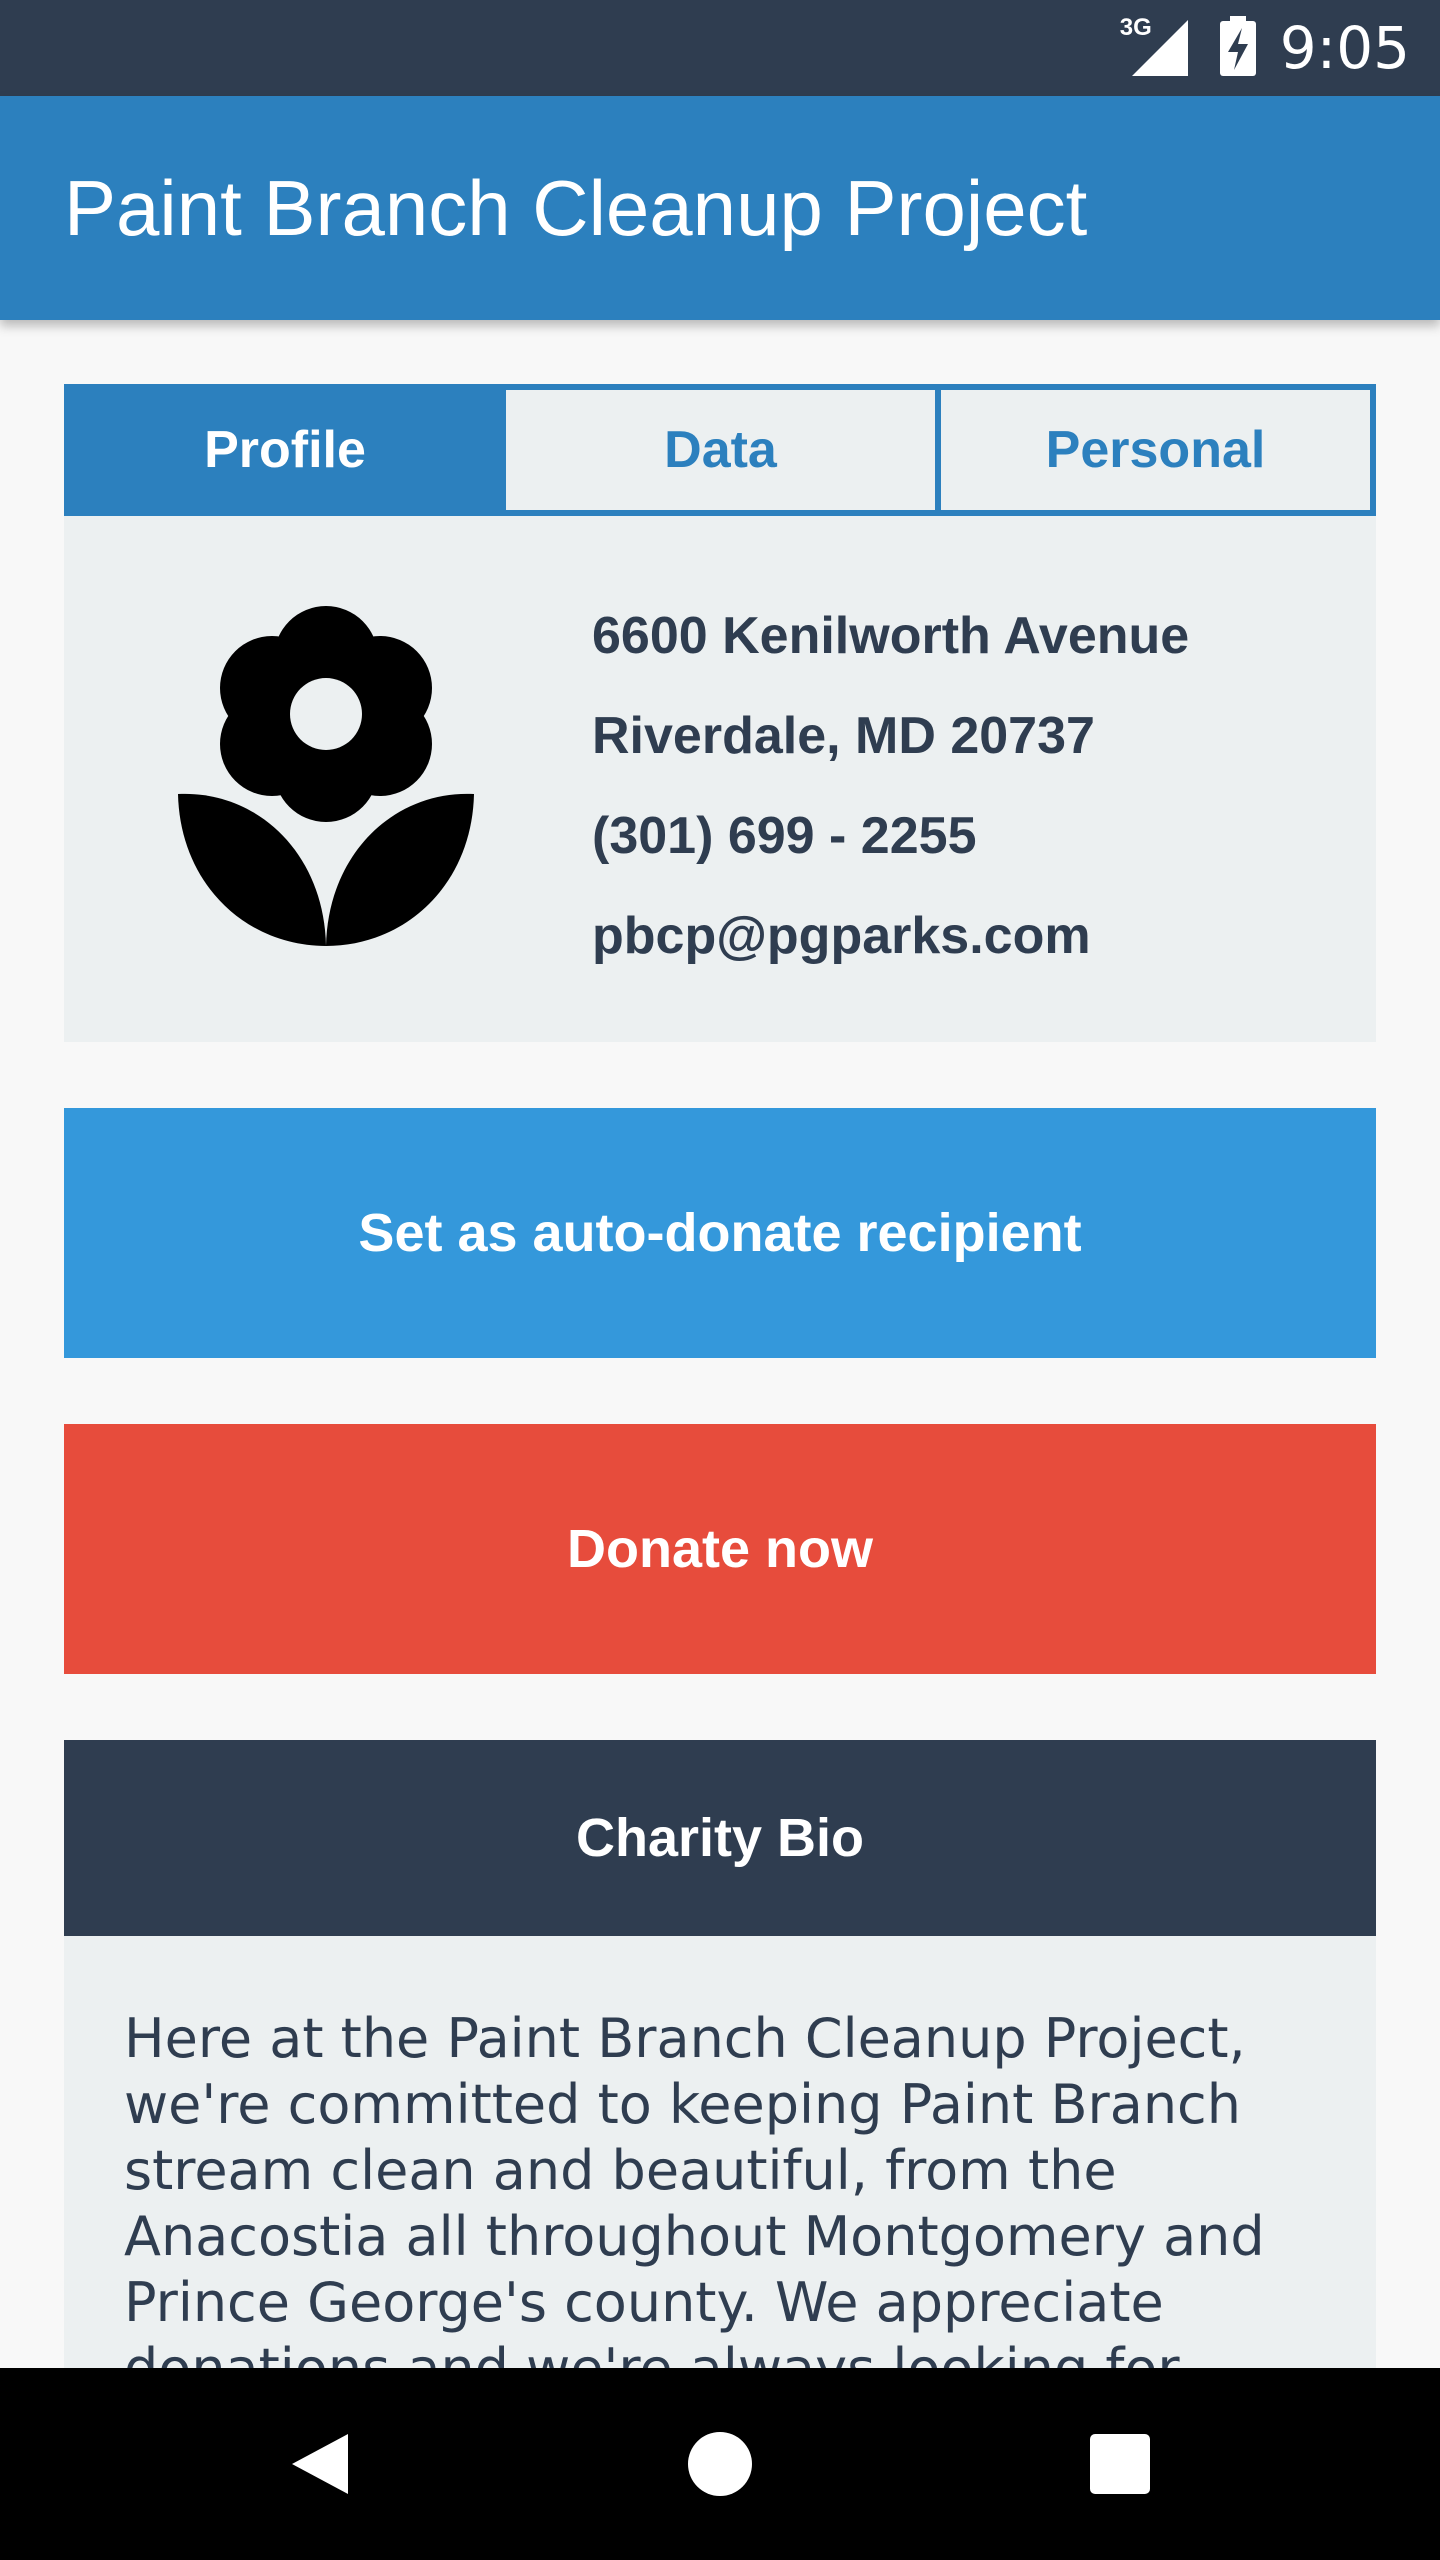 Image resolution: width=1440 pixels, height=2560 pixels. I want to click on tab-data: Data, so click(723, 450).